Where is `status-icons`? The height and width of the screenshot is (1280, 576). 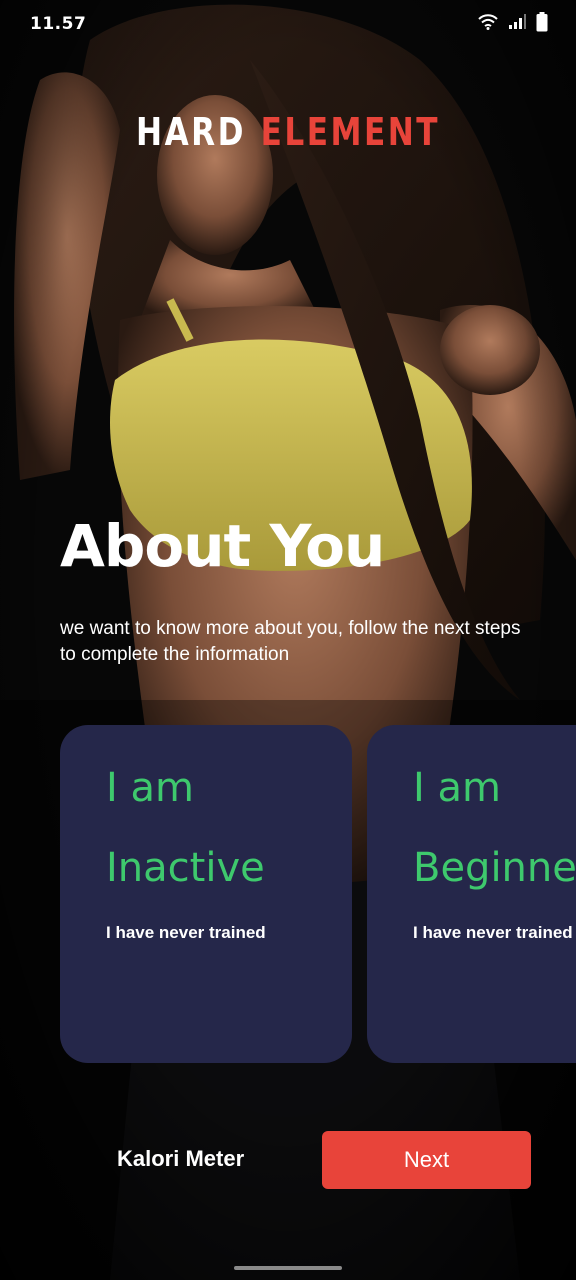
status-icons is located at coordinates (513, 22).